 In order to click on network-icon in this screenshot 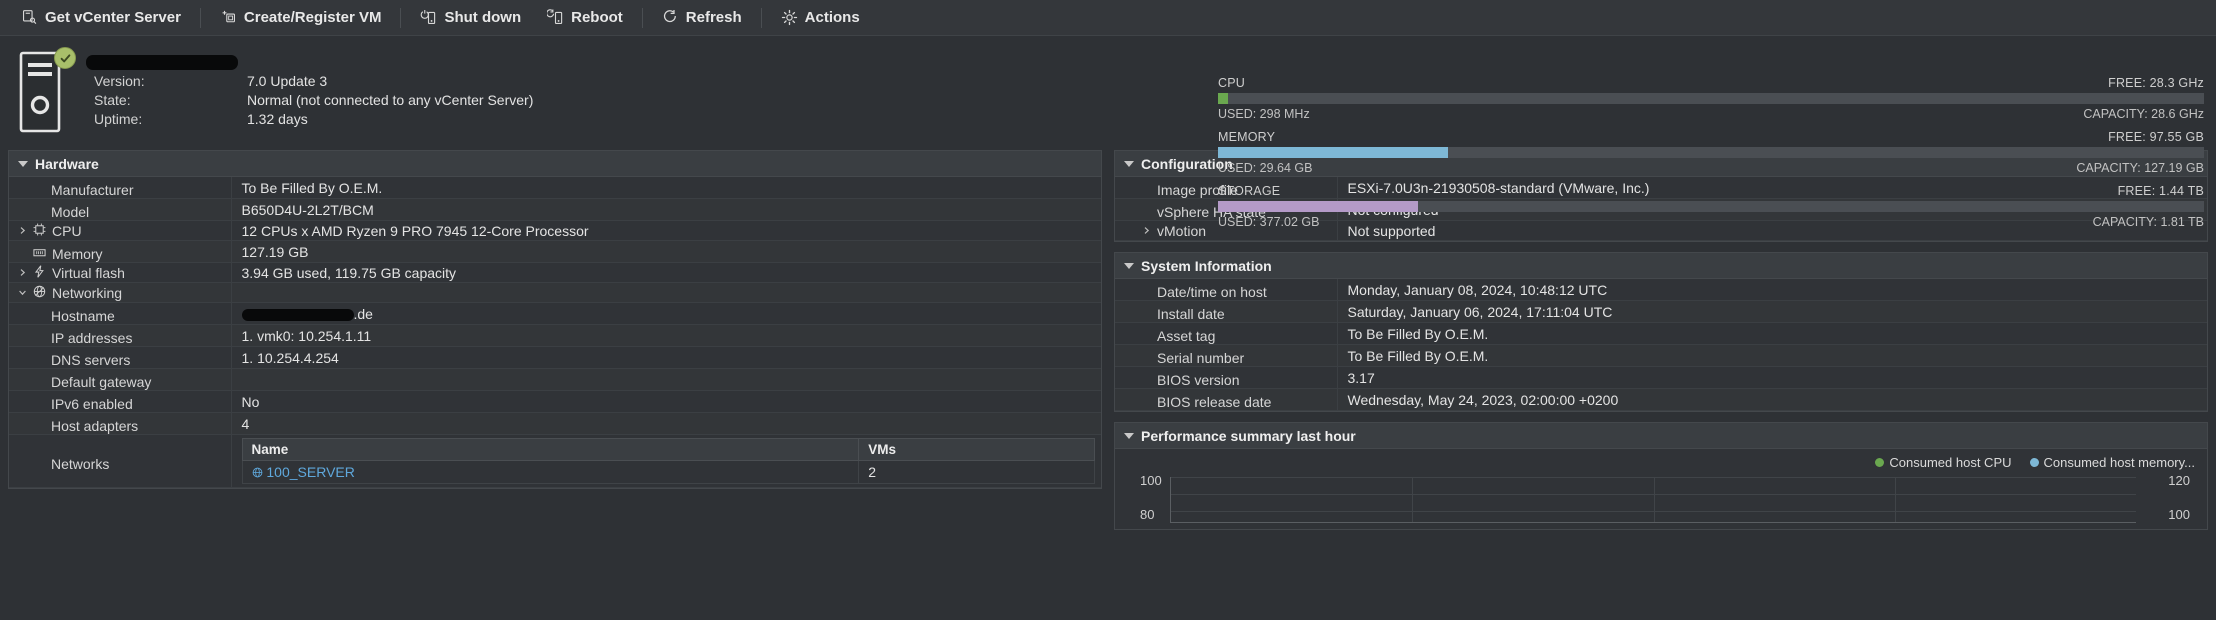, I will do `click(39, 293)`.